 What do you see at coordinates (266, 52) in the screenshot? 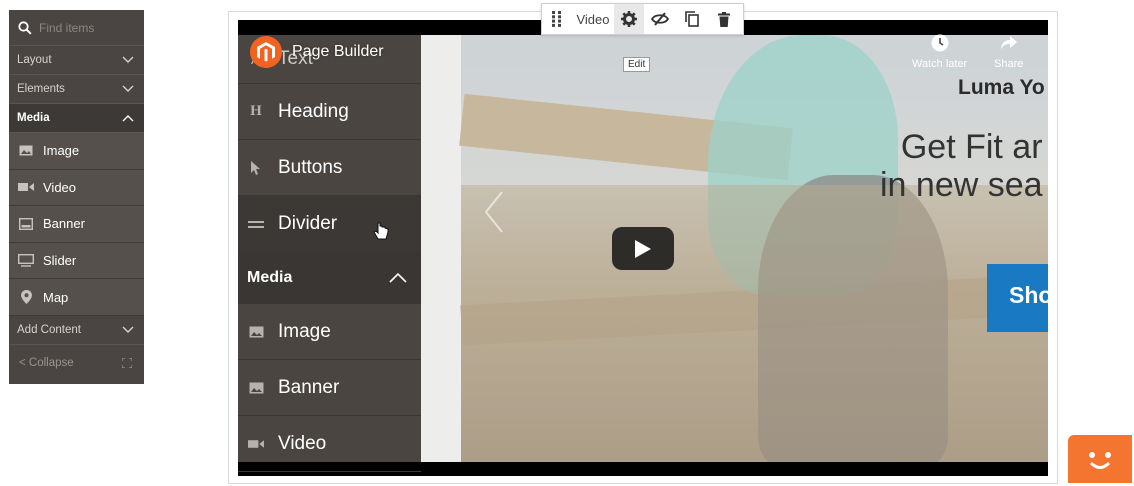
I see `magento-logo-icon` at bounding box center [266, 52].